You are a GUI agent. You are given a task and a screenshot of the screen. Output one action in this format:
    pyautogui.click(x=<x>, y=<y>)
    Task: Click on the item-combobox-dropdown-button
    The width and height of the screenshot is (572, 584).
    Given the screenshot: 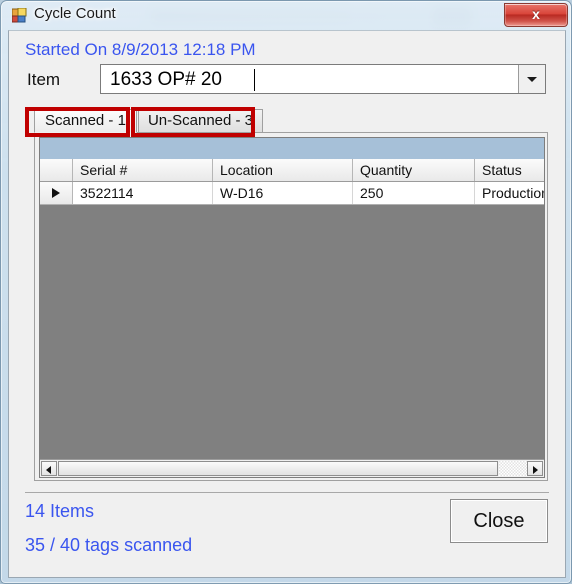 What is the action you would take?
    pyautogui.click(x=531, y=79)
    